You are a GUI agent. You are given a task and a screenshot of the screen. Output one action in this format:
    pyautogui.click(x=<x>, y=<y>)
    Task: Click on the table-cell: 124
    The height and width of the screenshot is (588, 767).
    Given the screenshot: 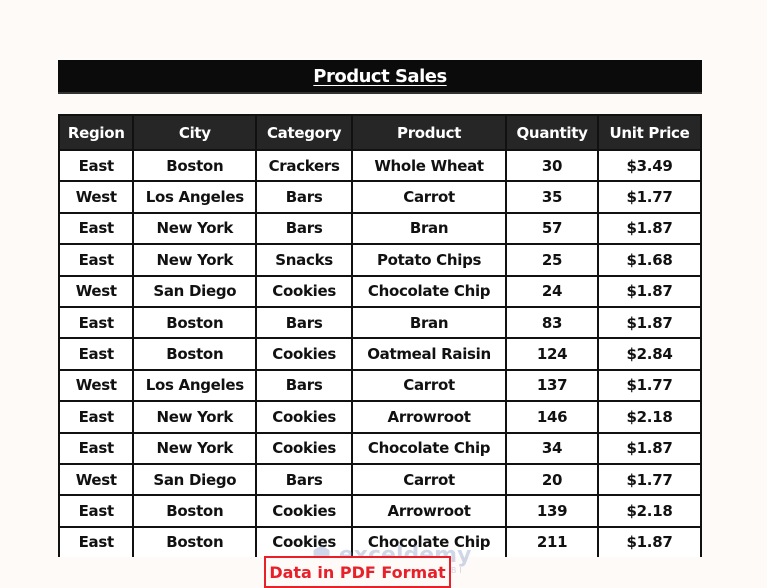 What is the action you would take?
    pyautogui.click(x=552, y=354)
    